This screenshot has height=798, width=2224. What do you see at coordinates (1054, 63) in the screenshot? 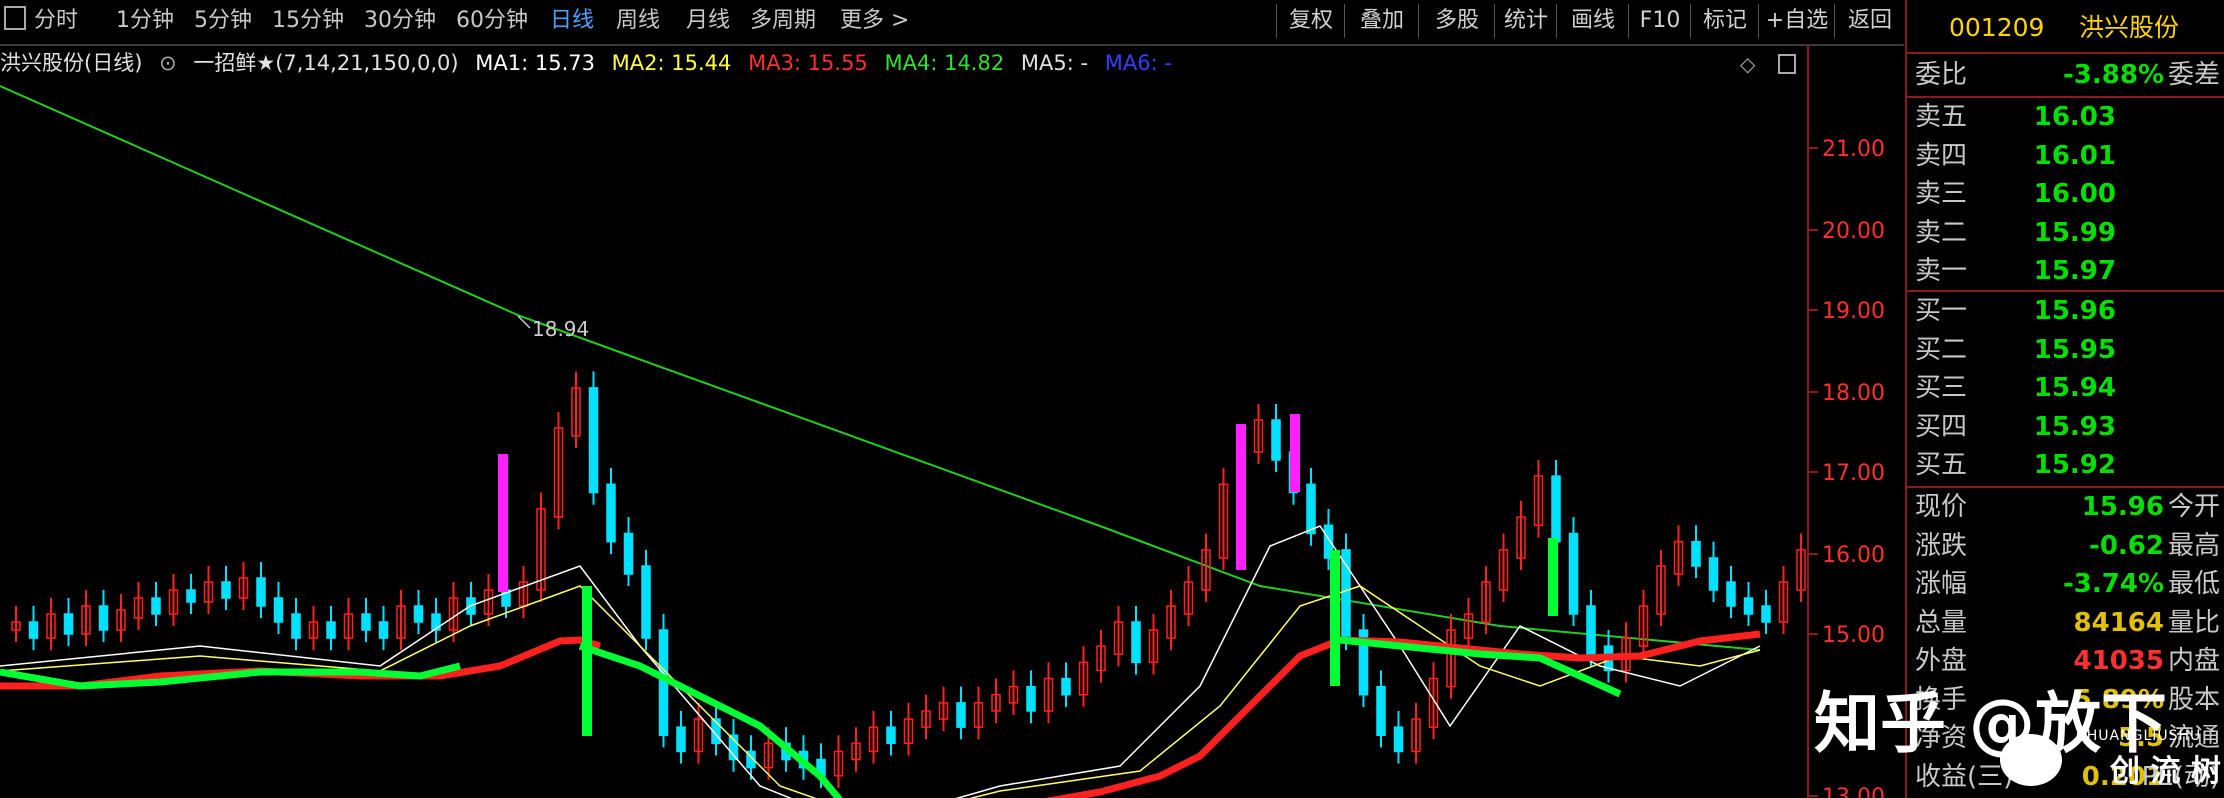
I see `ma5-label: MA5: -` at bounding box center [1054, 63].